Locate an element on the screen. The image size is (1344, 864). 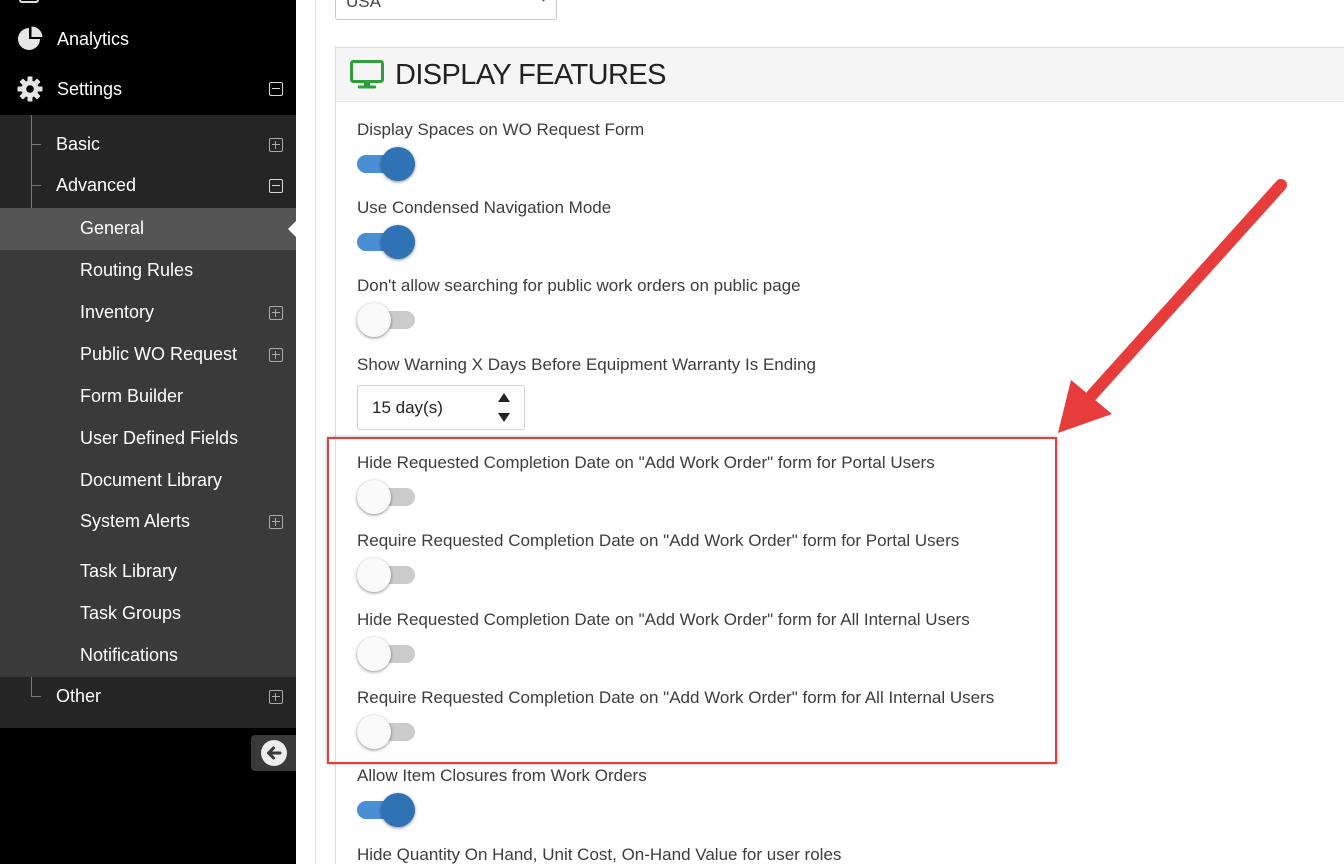
setting-label: Allow Item Closures from Work Orders is located at coordinates (502, 775).